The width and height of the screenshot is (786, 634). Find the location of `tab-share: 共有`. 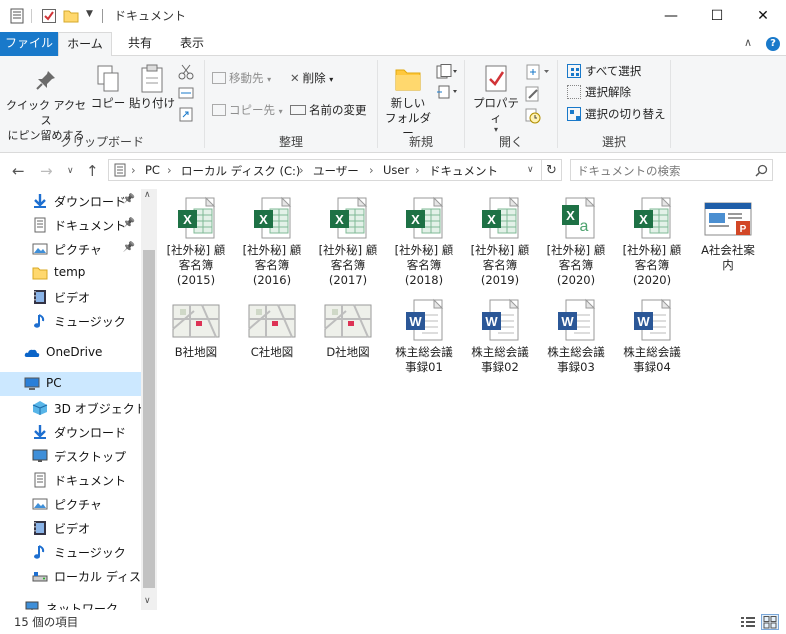

tab-share: 共有 is located at coordinates (140, 44).